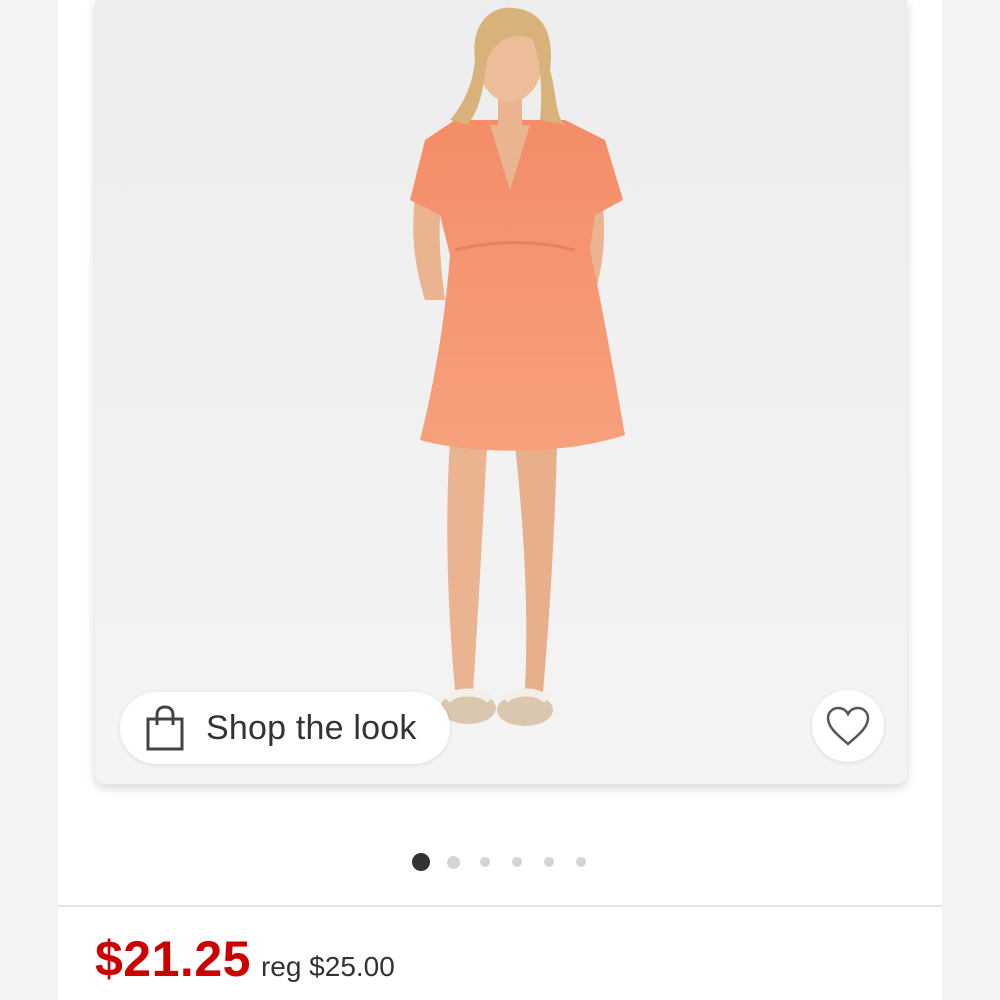  I want to click on section-divider, so click(500, 906).